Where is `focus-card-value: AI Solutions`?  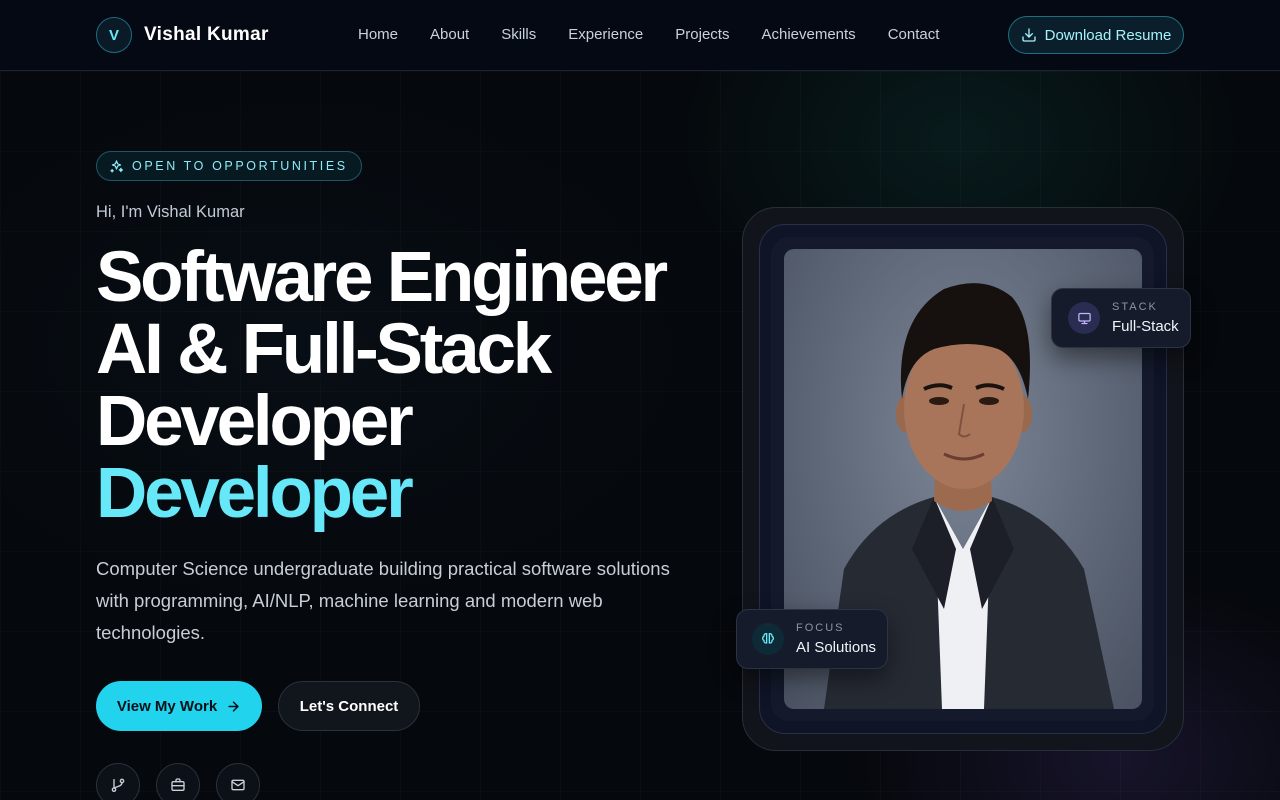 focus-card-value: AI Solutions is located at coordinates (836, 647).